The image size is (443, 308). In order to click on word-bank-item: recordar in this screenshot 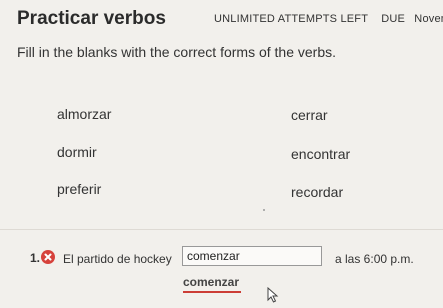, I will do `click(317, 192)`.